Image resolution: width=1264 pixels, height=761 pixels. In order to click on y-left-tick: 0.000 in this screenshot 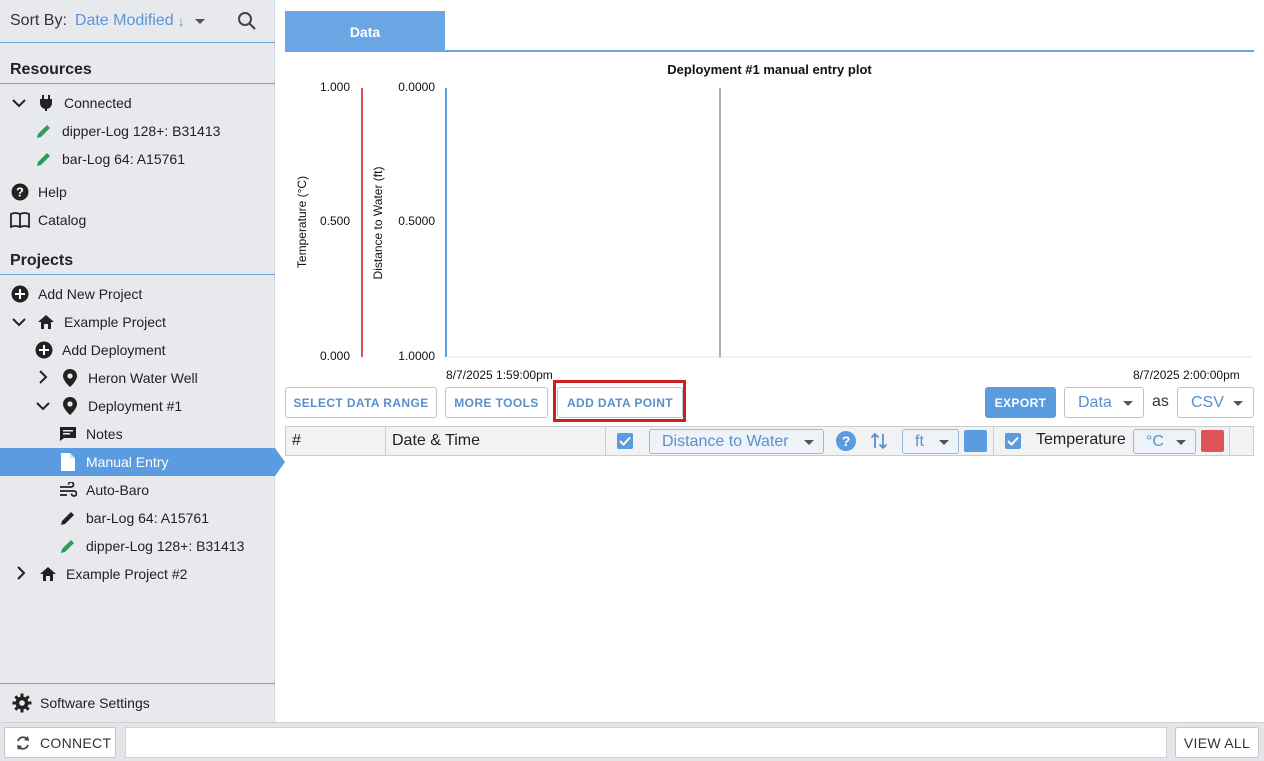, I will do `click(334, 356)`.